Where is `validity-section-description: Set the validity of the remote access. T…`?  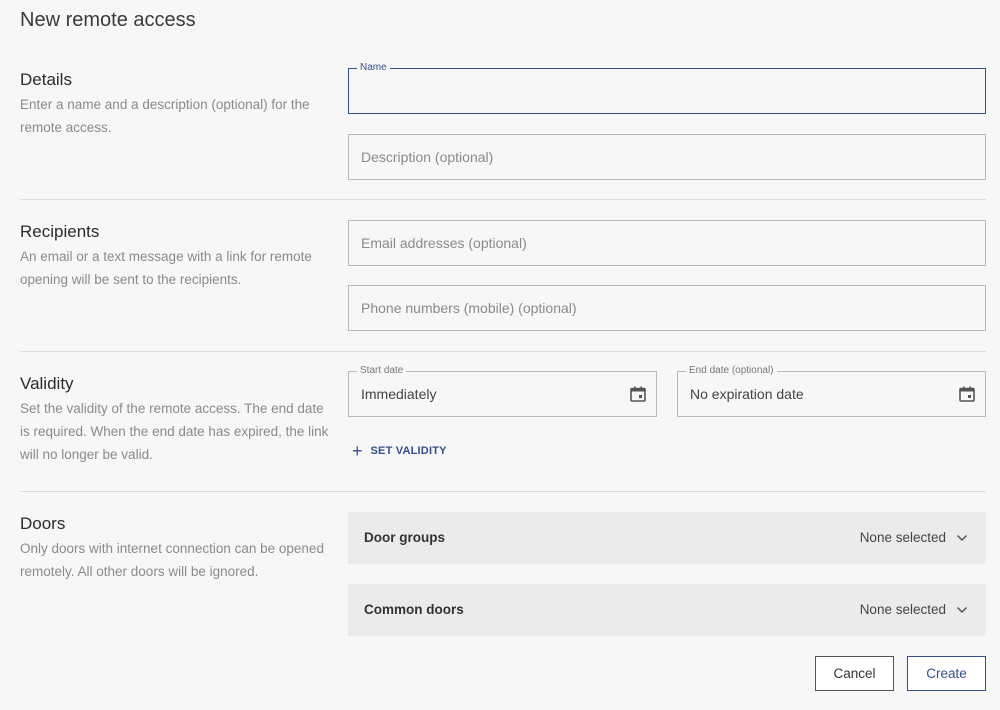
validity-section-description: Set the validity of the remote access. T… is located at coordinates (174, 431).